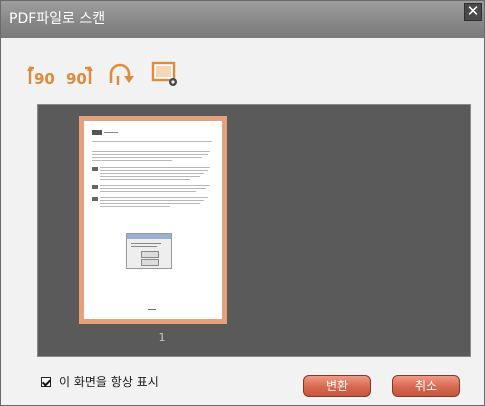 This screenshot has height=406, width=485. I want to click on doc-dialog-titlebar, so click(149, 236).